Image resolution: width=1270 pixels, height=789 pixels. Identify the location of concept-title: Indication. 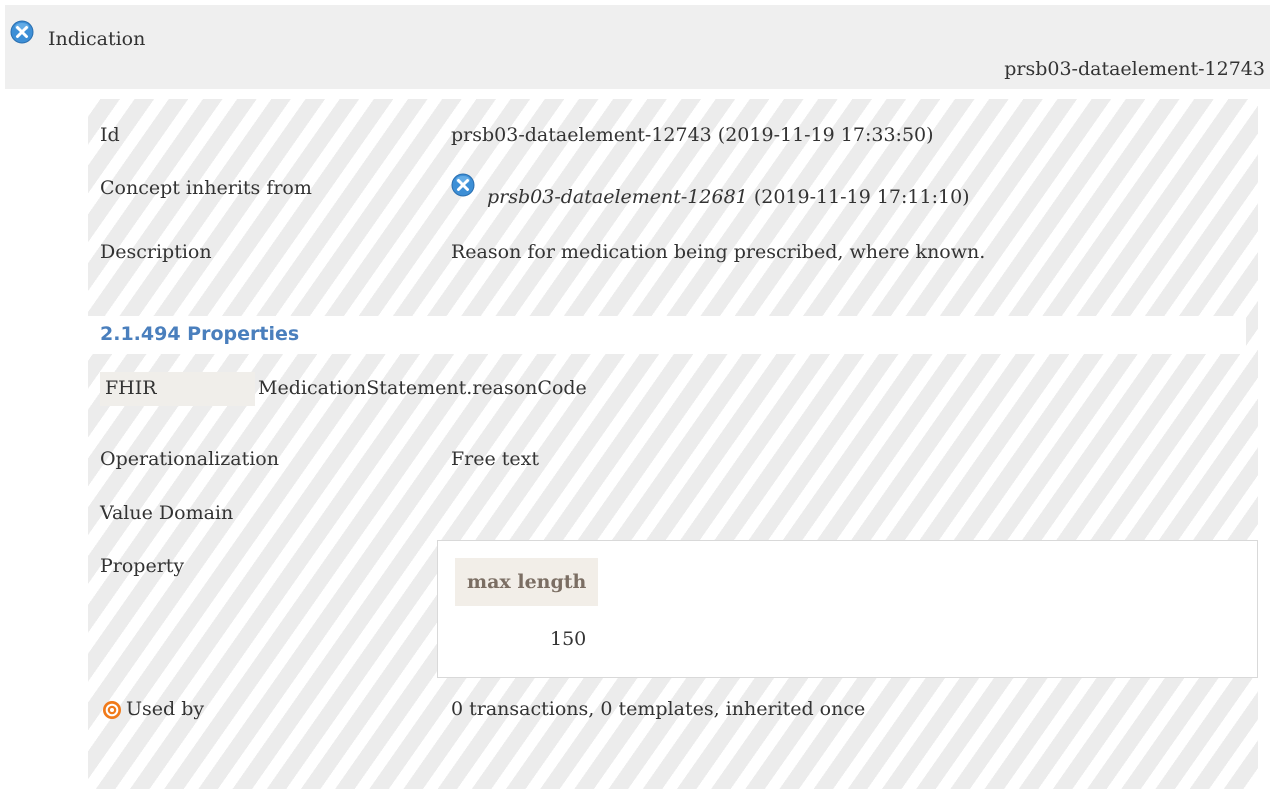
(97, 39).